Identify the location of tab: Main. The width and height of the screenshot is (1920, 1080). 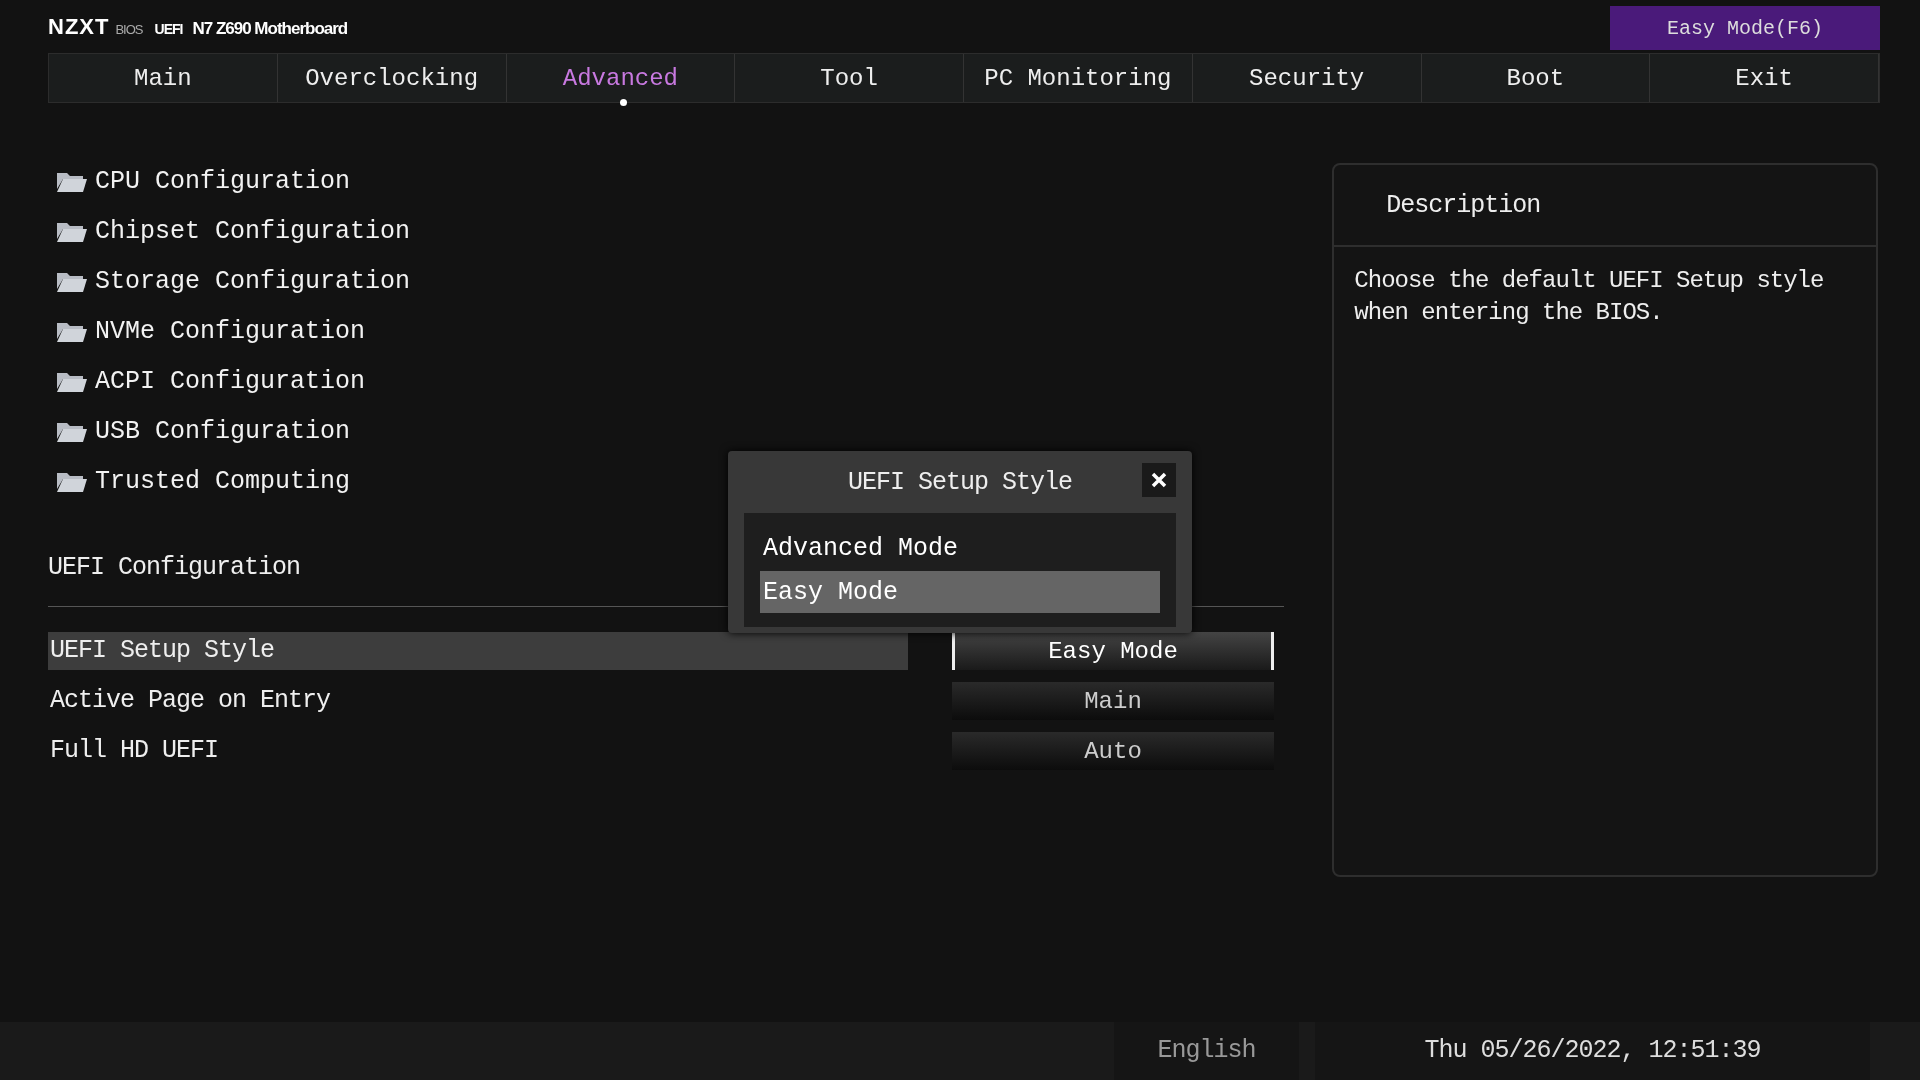
(163, 78).